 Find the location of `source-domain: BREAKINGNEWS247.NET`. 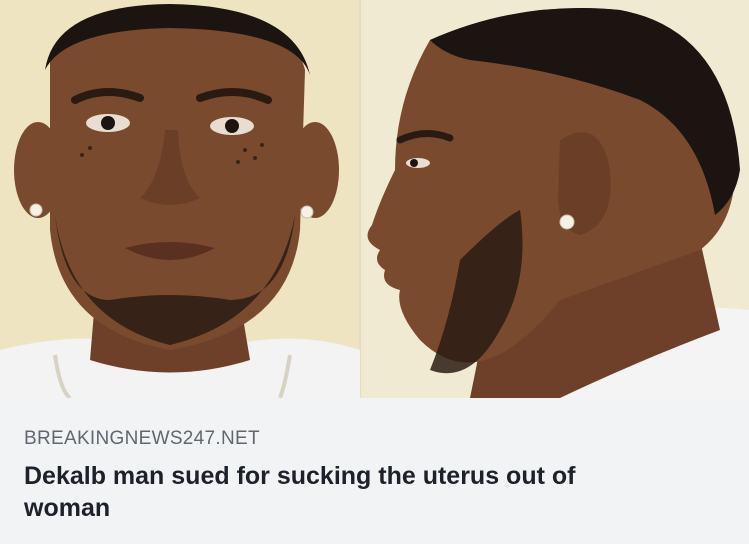

source-domain: BREAKINGNEWS247.NET is located at coordinates (142, 438).